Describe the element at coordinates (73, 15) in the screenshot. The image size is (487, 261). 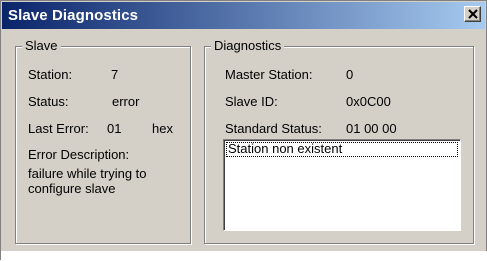
I see `window-title: Slave Diagnostics` at that location.